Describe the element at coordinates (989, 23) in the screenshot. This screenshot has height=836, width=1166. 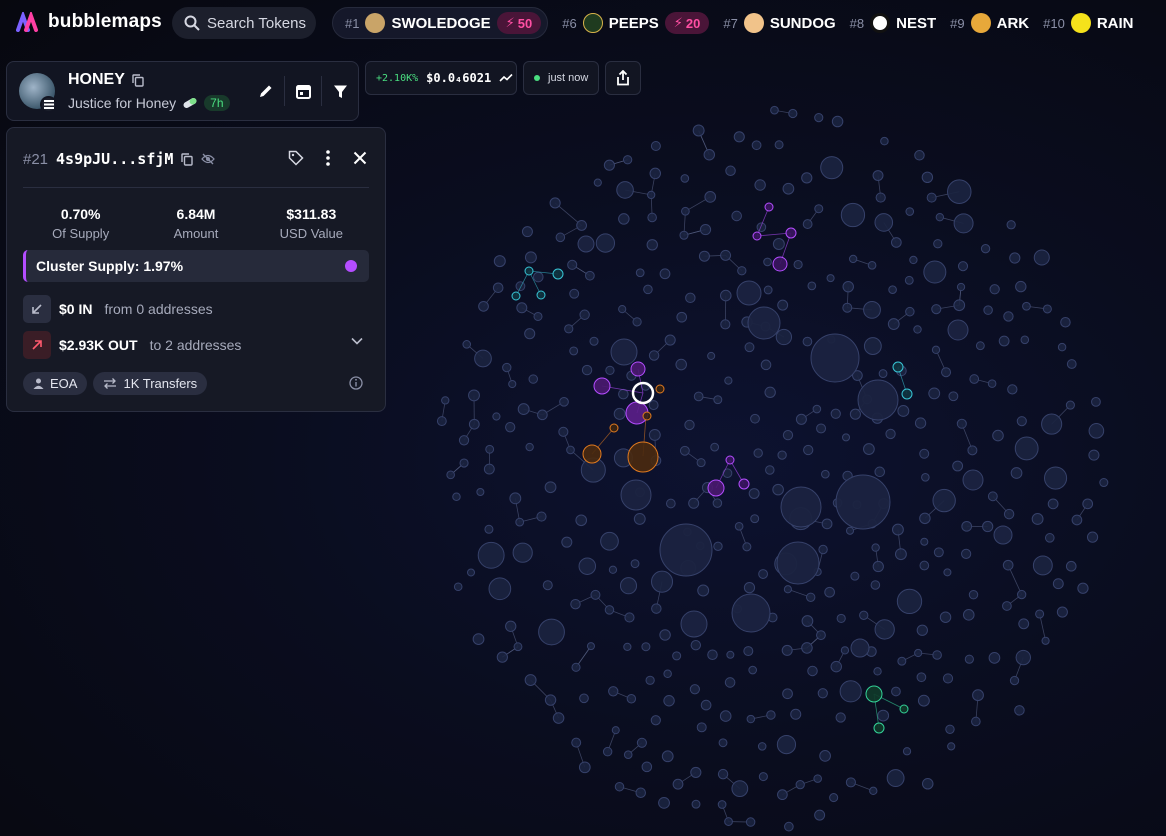
I see `trending-item: #9 ARK` at that location.